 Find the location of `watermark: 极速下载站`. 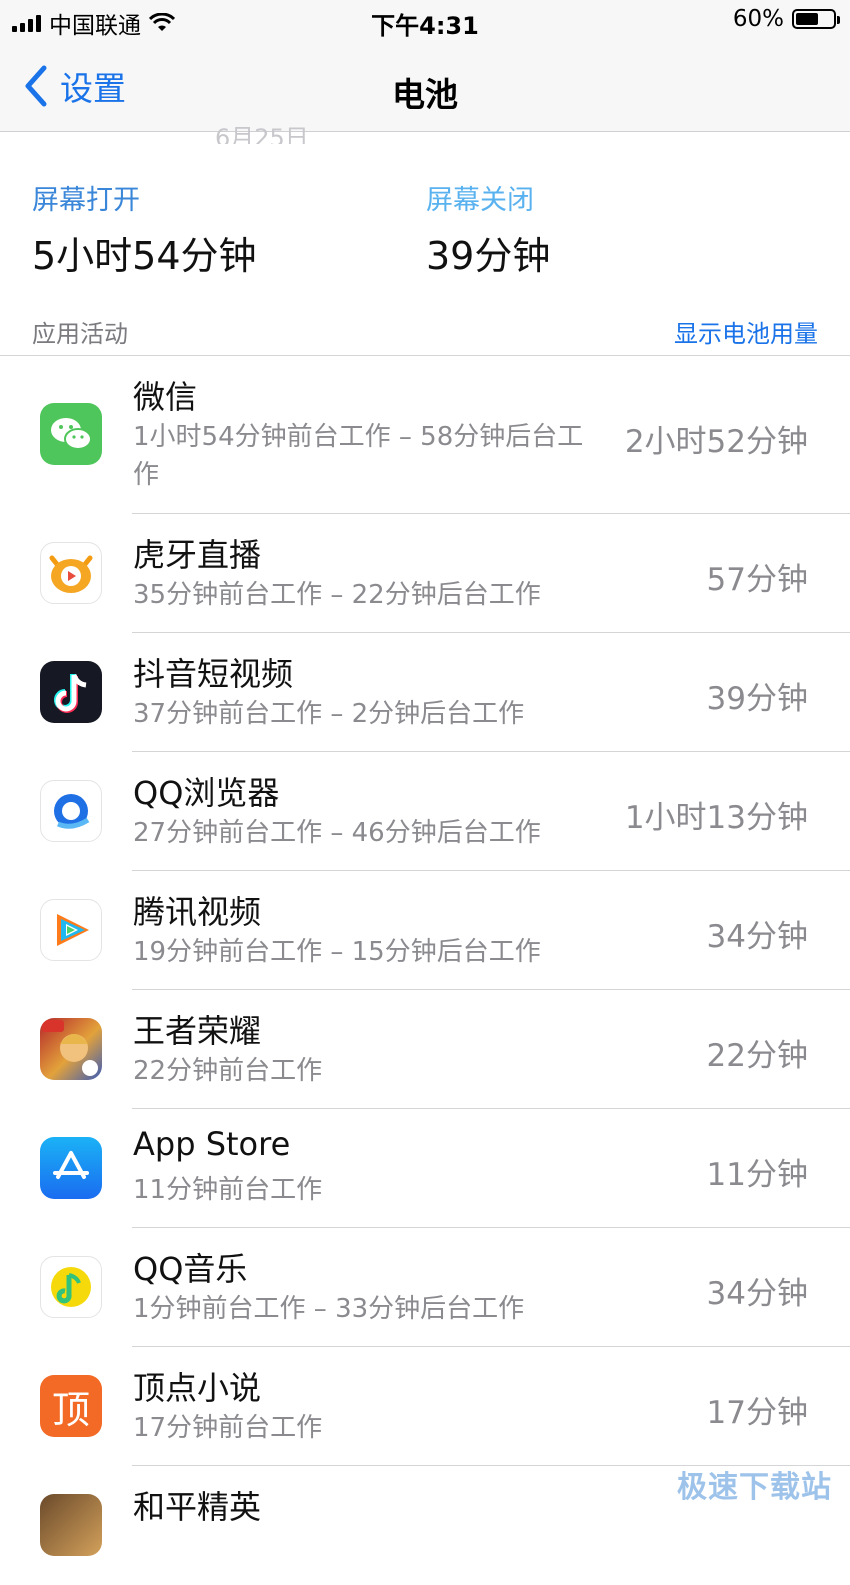

watermark: 极速下载站 is located at coordinates (754, 1487).